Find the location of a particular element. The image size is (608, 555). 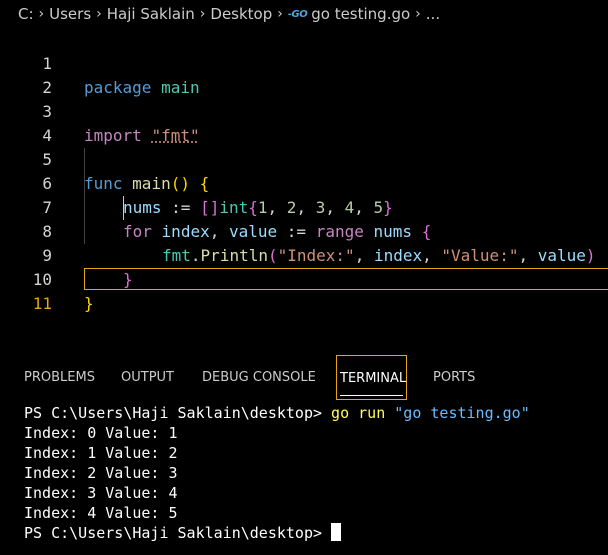

code-line: 10 } is located at coordinates (304, 278).